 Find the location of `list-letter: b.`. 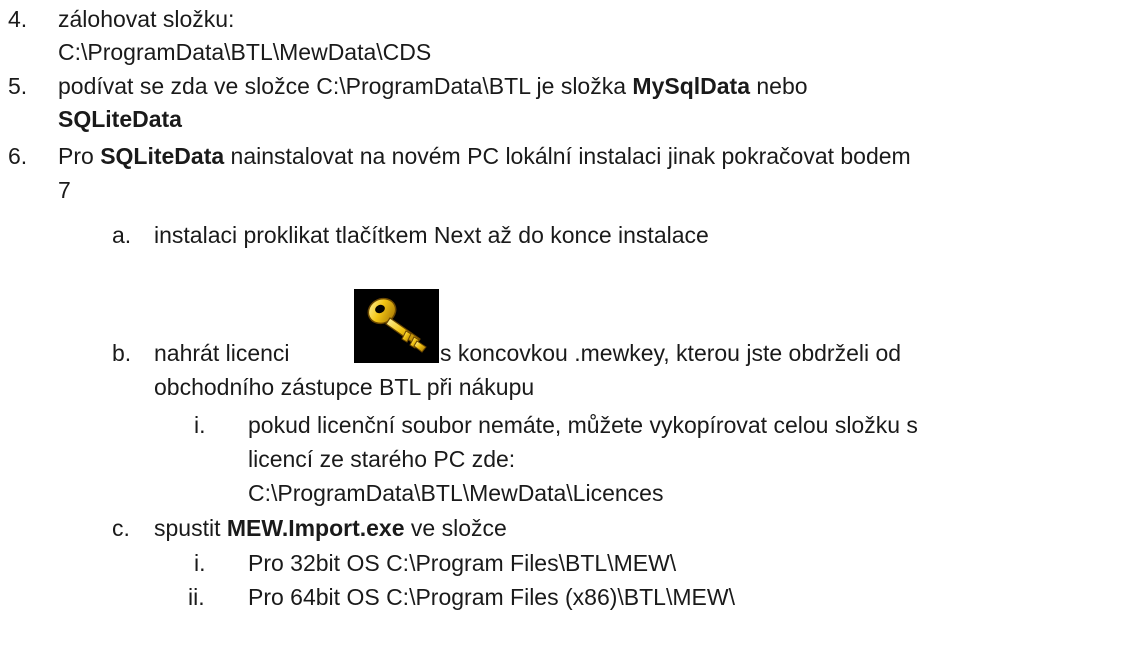

list-letter: b. is located at coordinates (122, 353).